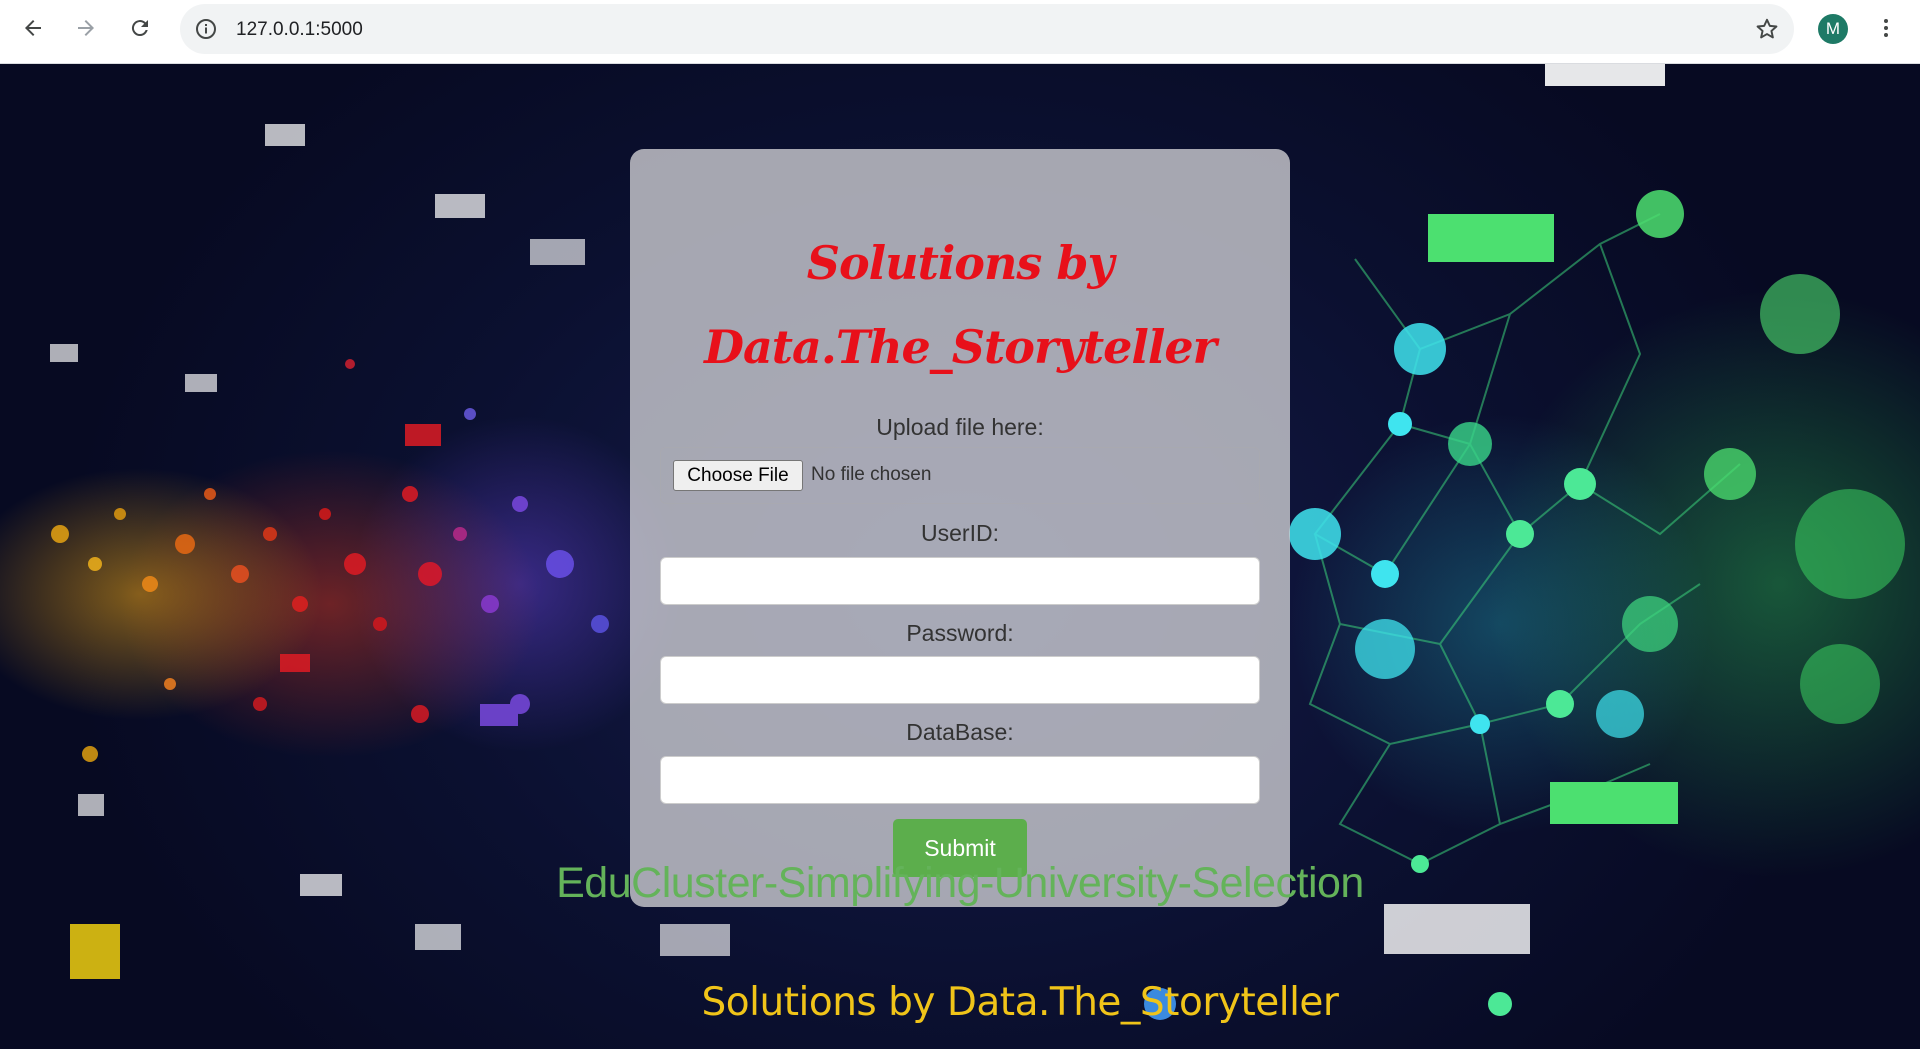 The height and width of the screenshot is (1049, 1920). I want to click on userid-label: UserID:, so click(960, 533).